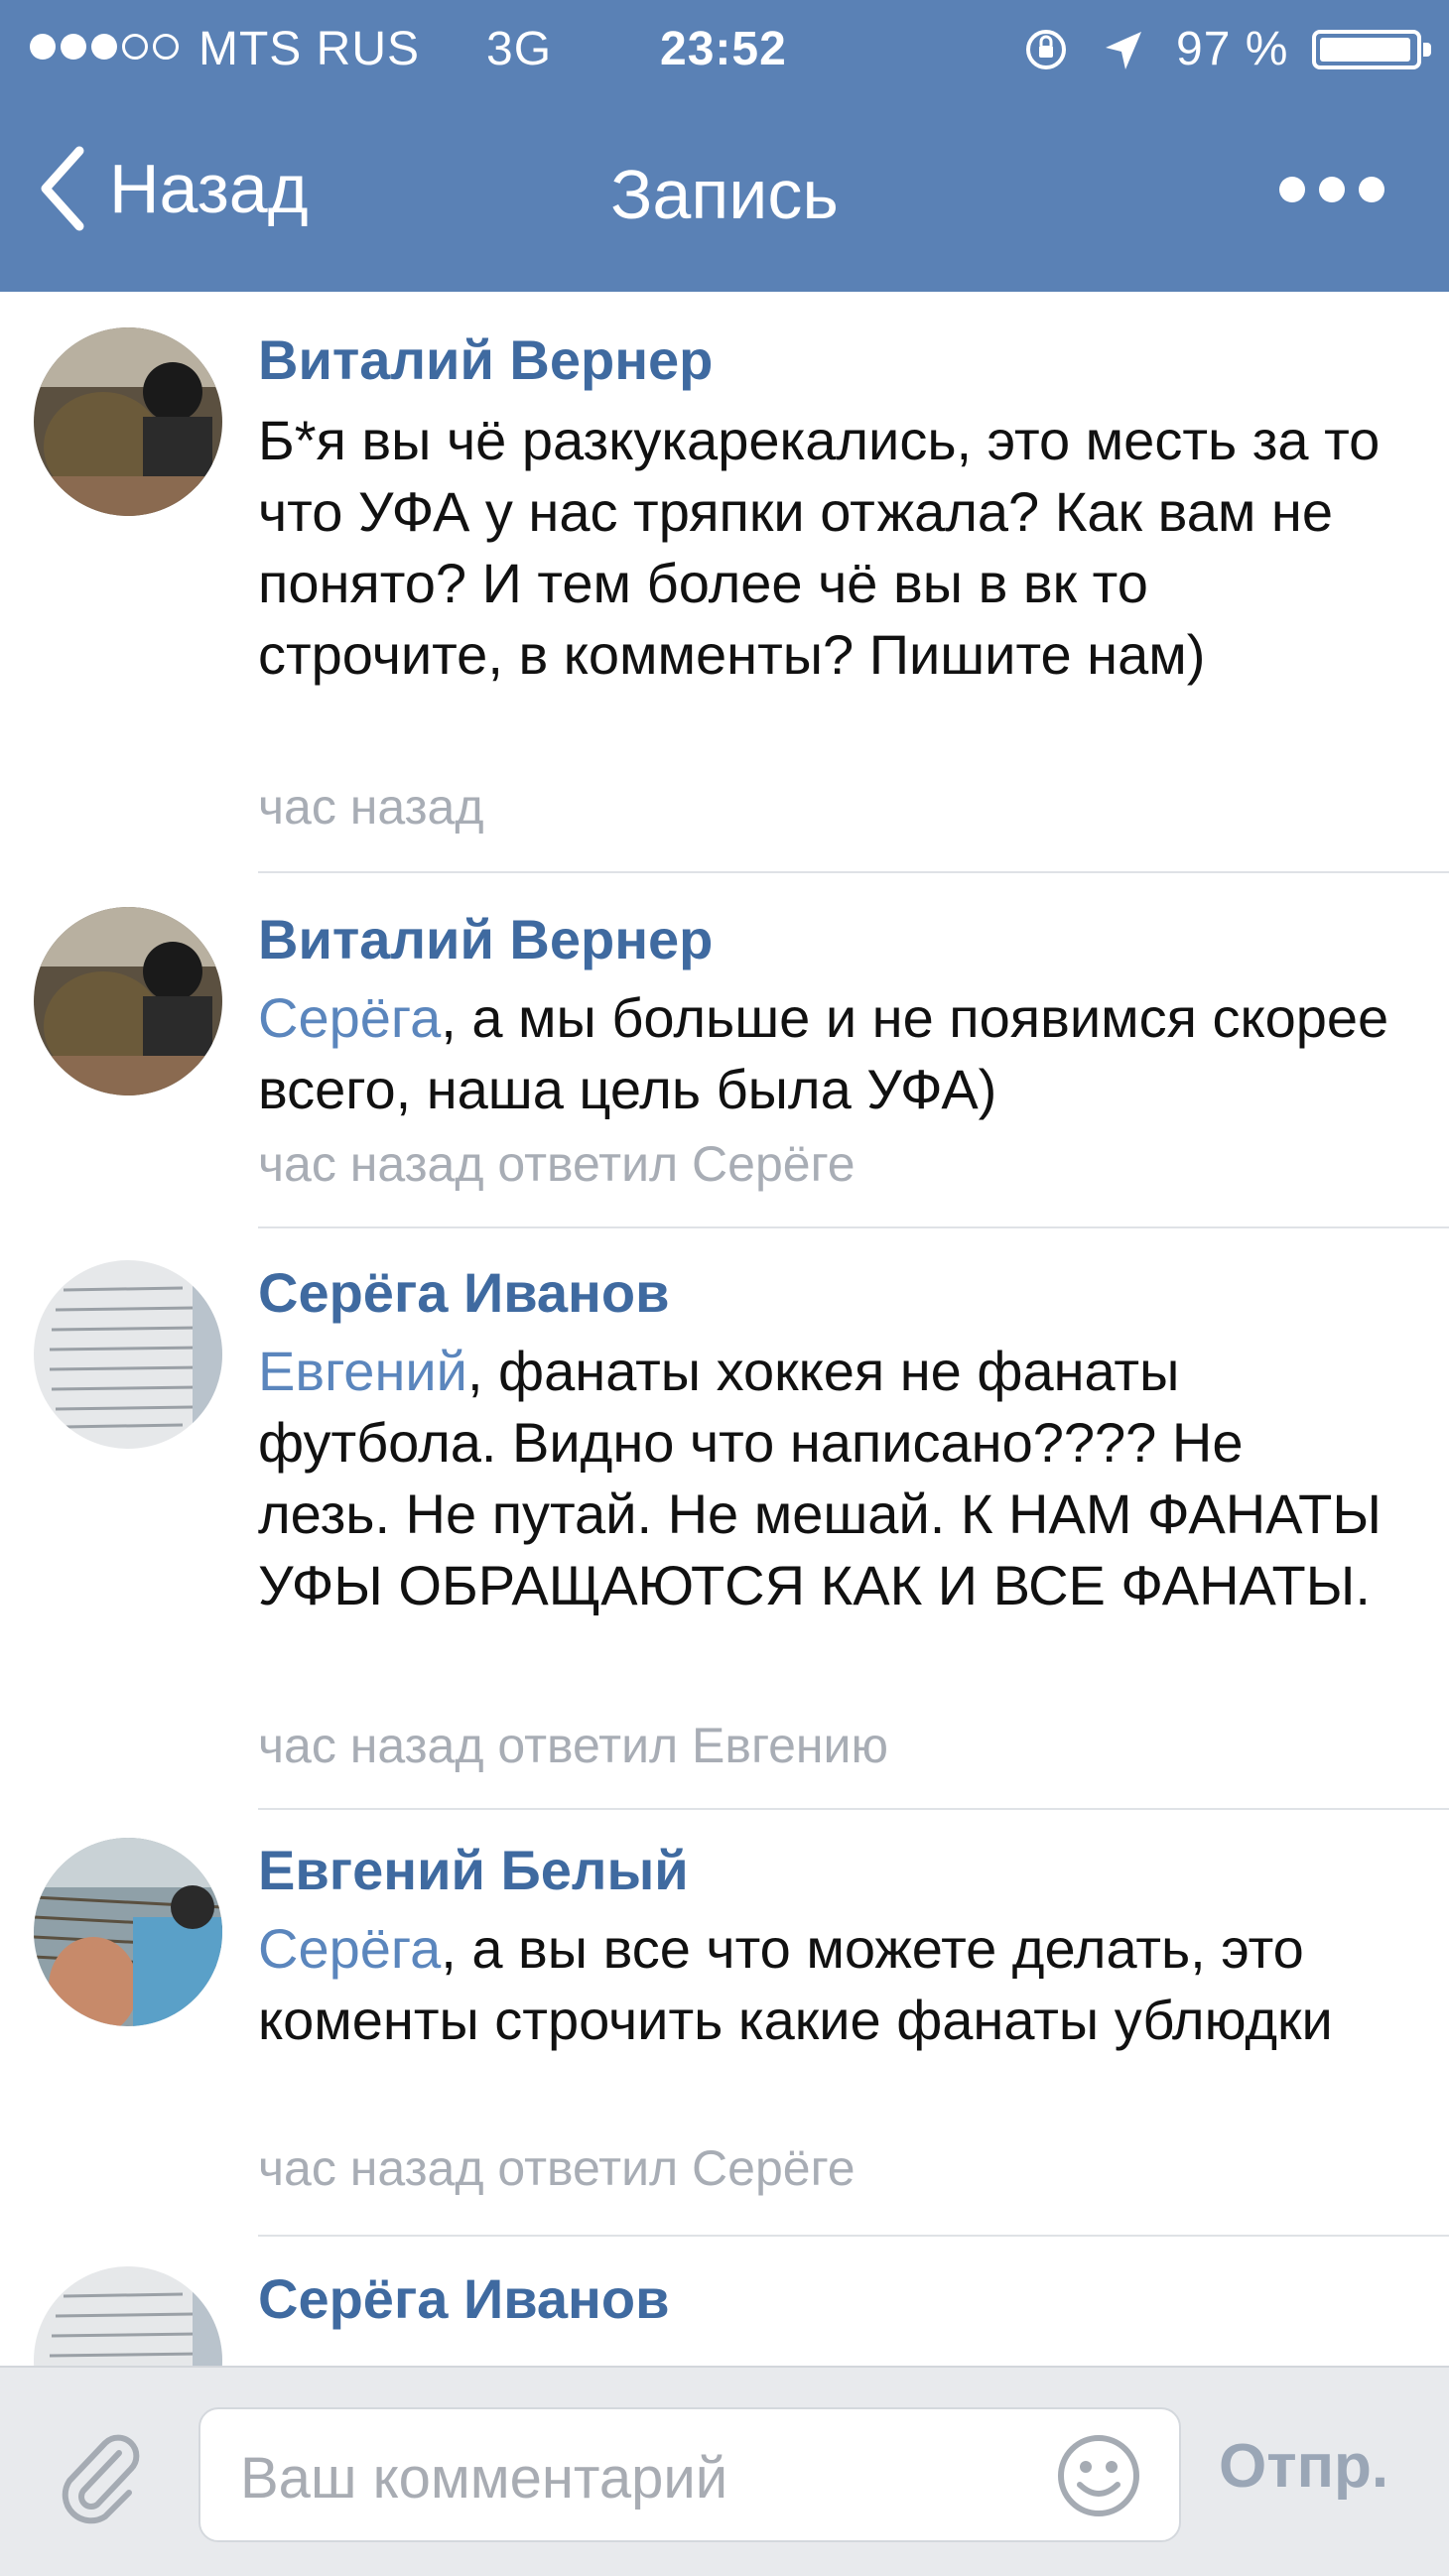  Describe the element at coordinates (1098, 2476) in the screenshot. I see `smile-icon` at that location.